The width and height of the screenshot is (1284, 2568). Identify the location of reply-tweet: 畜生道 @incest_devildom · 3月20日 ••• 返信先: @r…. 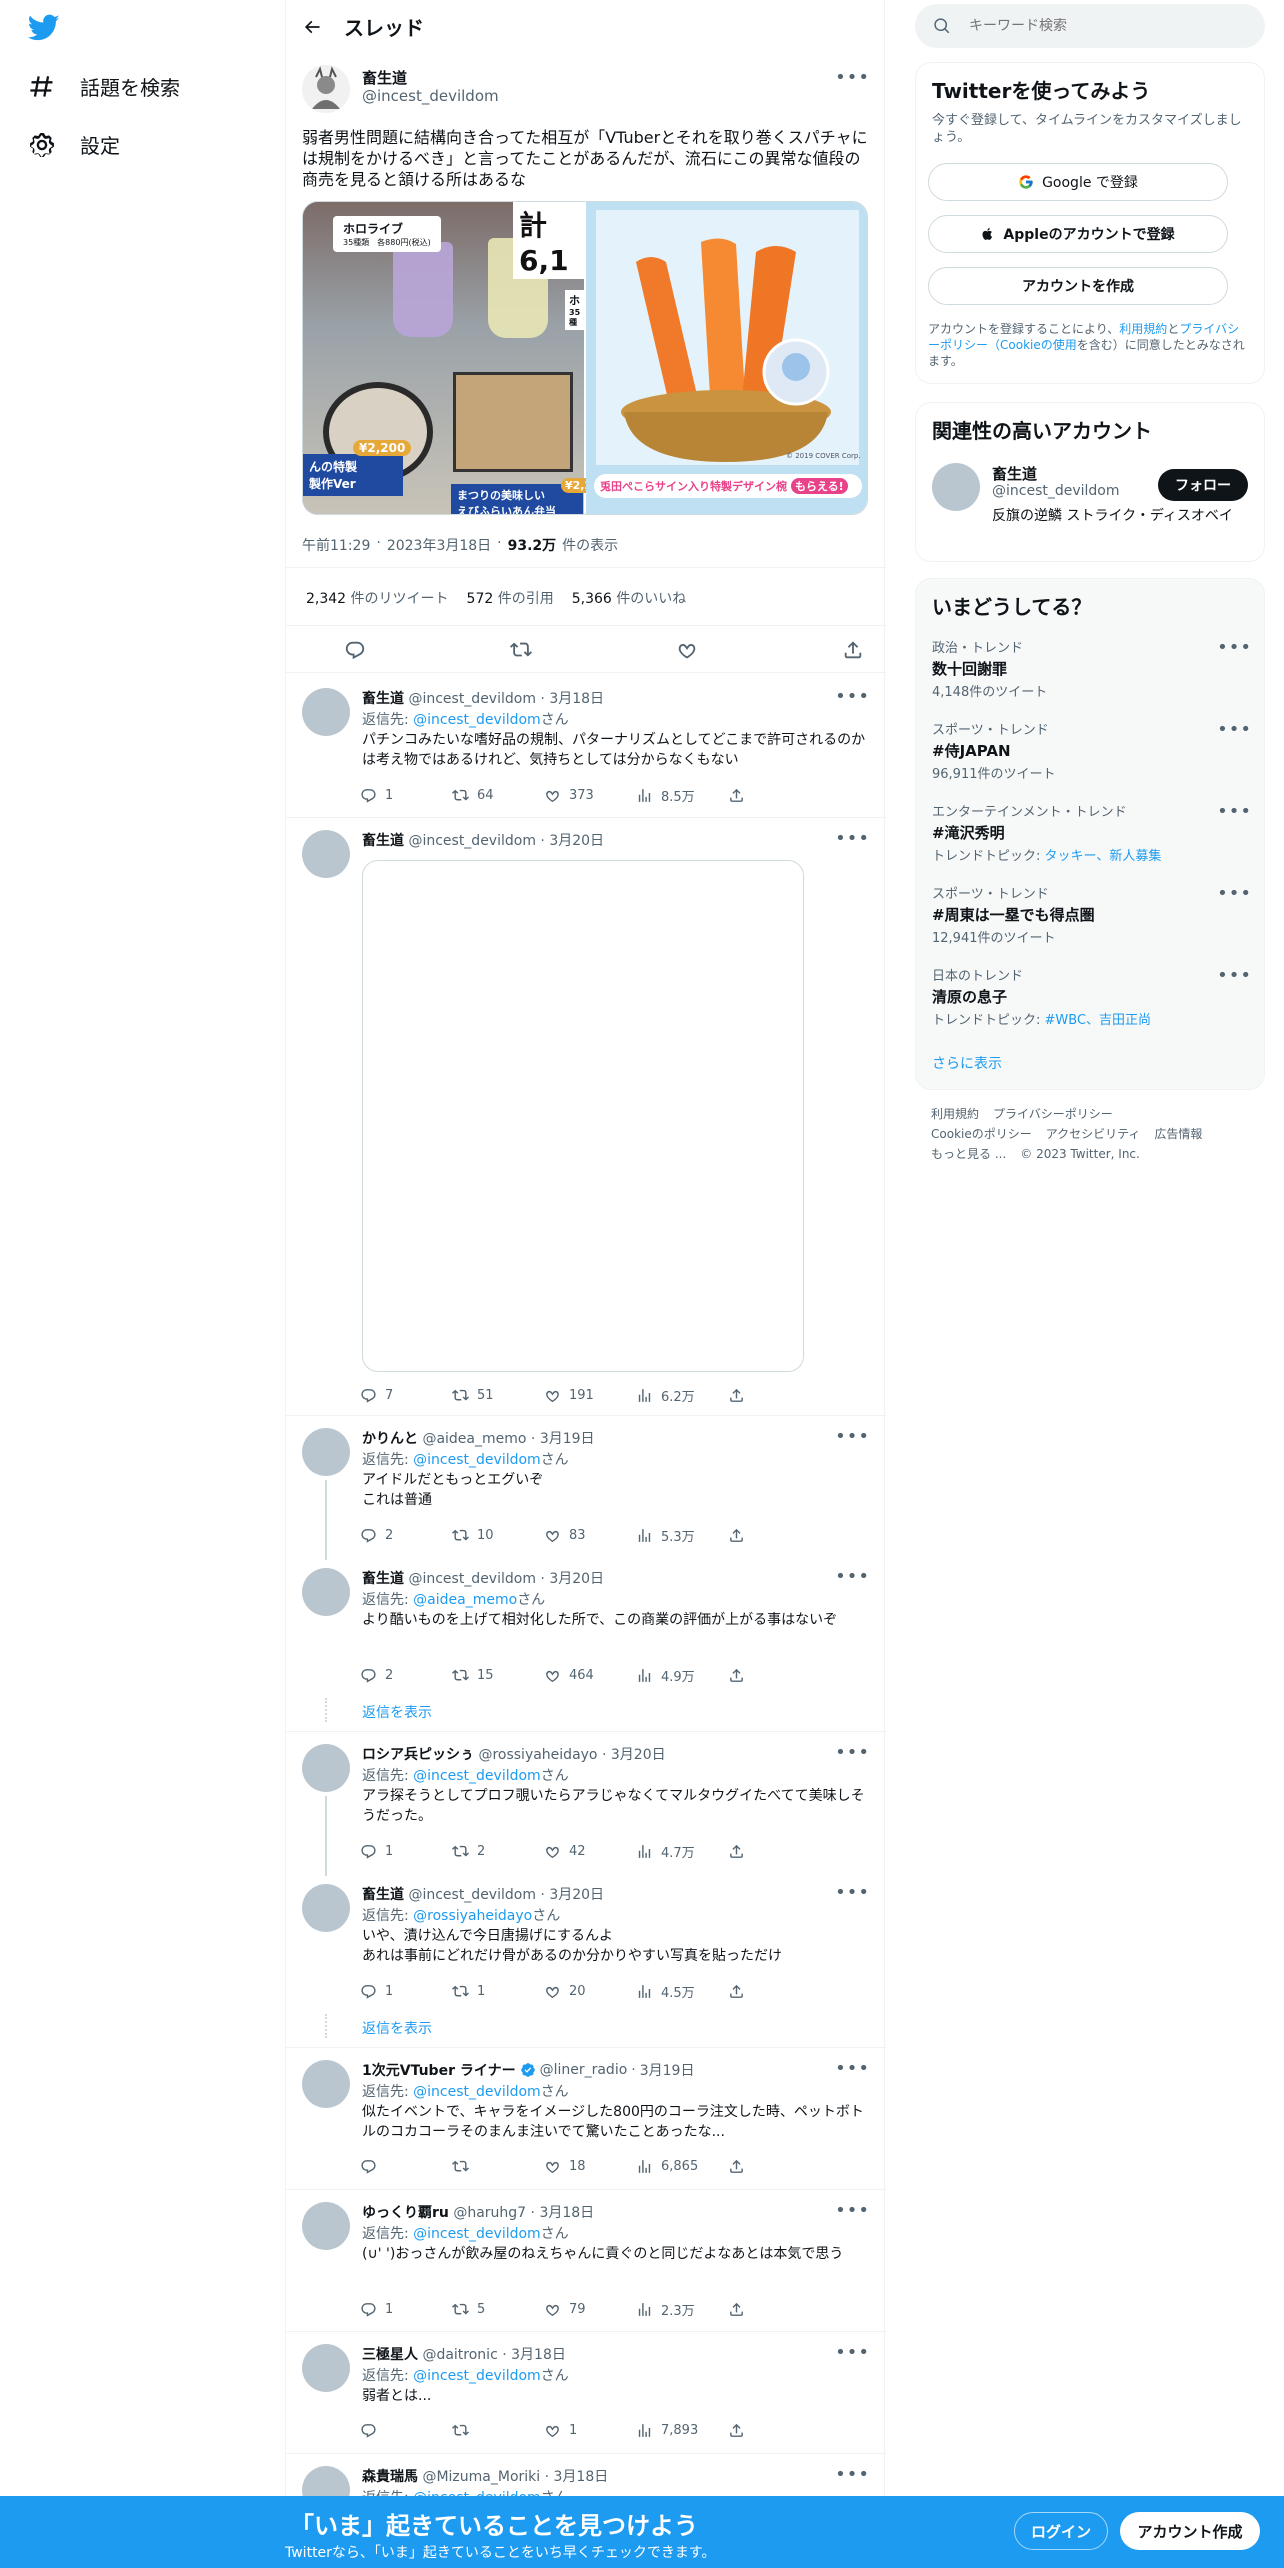
(586, 1960).